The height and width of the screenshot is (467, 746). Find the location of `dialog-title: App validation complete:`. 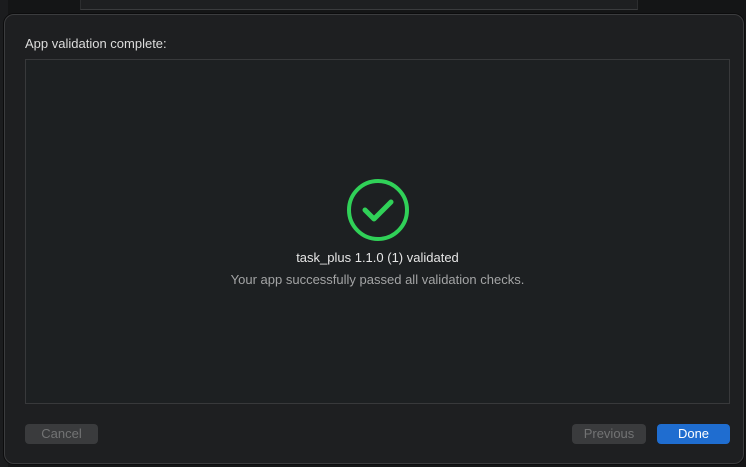

dialog-title: App validation complete: is located at coordinates (96, 43).